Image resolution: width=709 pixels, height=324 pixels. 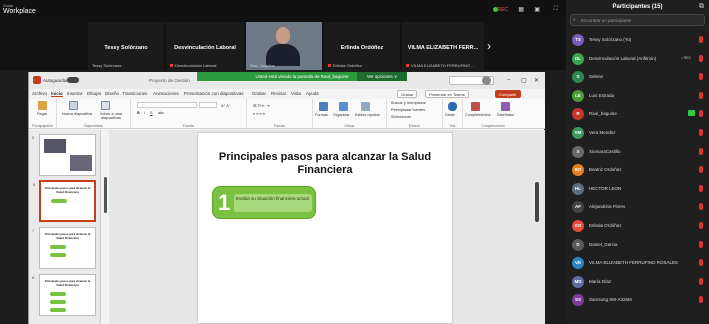 What do you see at coordinates (637, 40) in the screenshot?
I see `participant-row: TS Tessy Solórzano (Yo)` at bounding box center [637, 40].